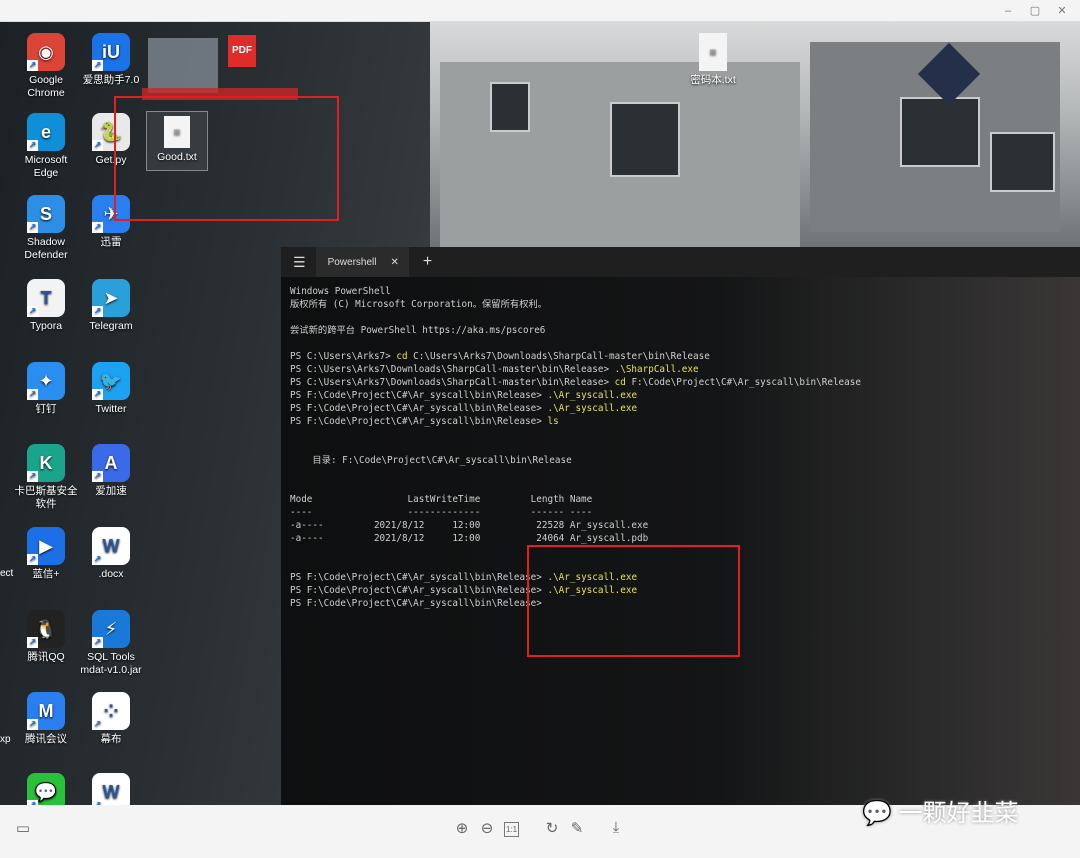  I want to click on minimize-button: –, so click(1008, 11).